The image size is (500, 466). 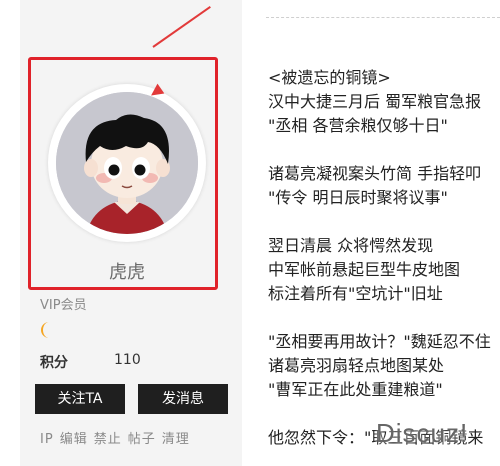 I want to click on post-line: "丞相要再用故计？"魏延忍不住, so click(x=379, y=341).